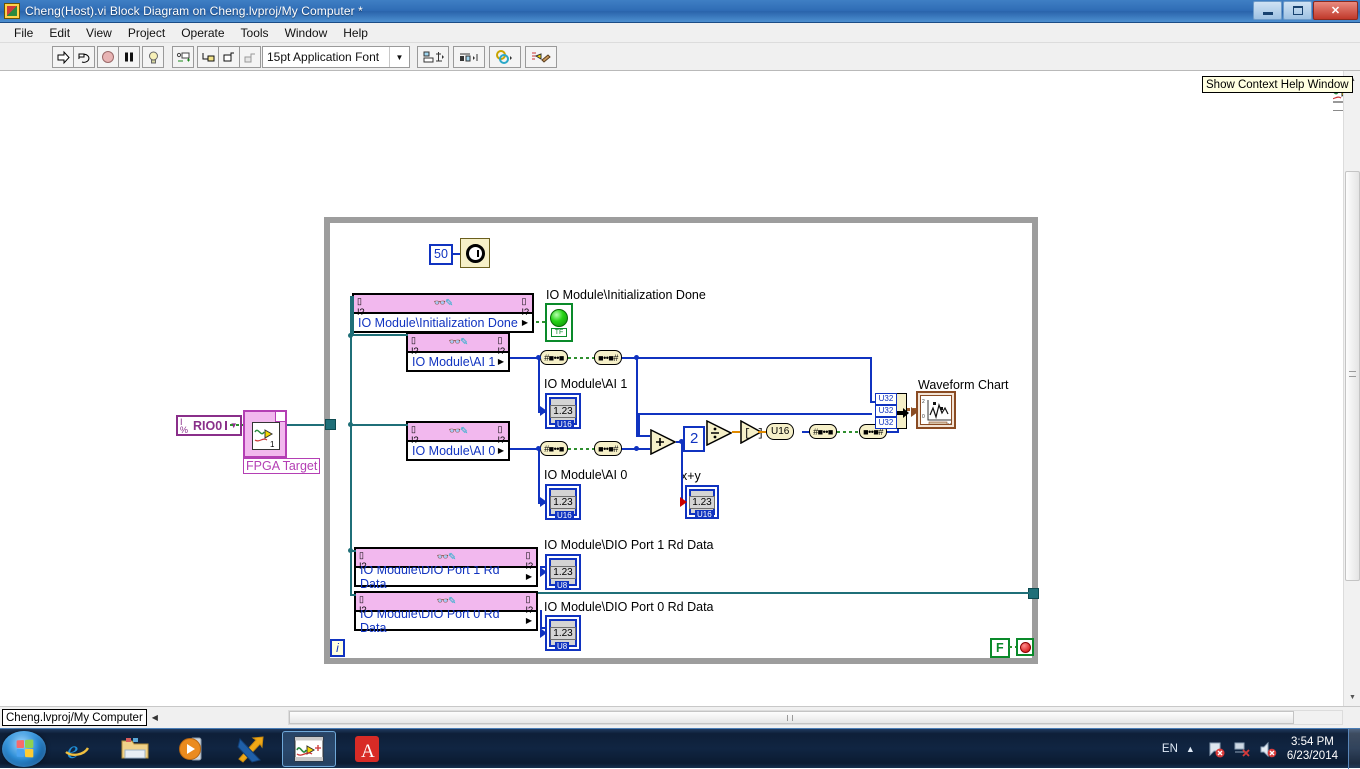 The image size is (1360, 769). What do you see at coordinates (682, 472) in the screenshot?
I see `wire-sum-down-to-indicator` at bounding box center [682, 472].